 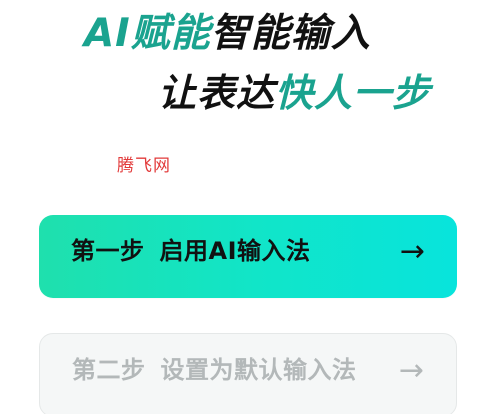 I want to click on hero-line-1-accent: AI赋能, so click(x=147, y=33).